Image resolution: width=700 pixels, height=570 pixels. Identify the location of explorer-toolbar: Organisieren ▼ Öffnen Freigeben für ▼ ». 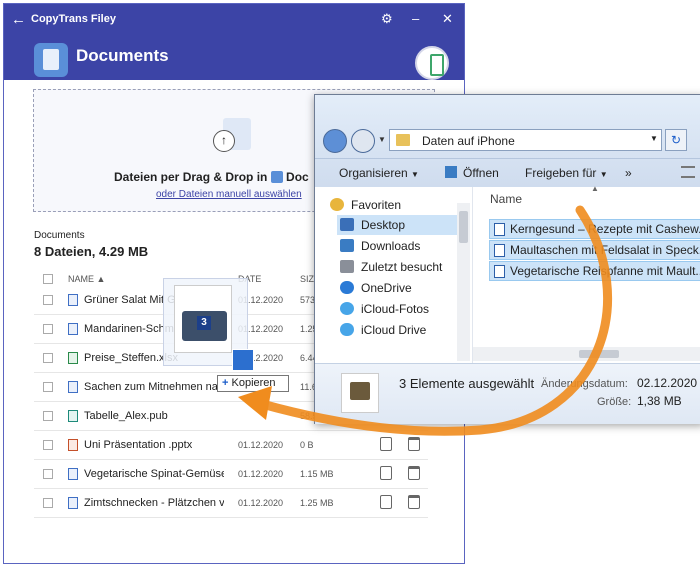
(507, 172).